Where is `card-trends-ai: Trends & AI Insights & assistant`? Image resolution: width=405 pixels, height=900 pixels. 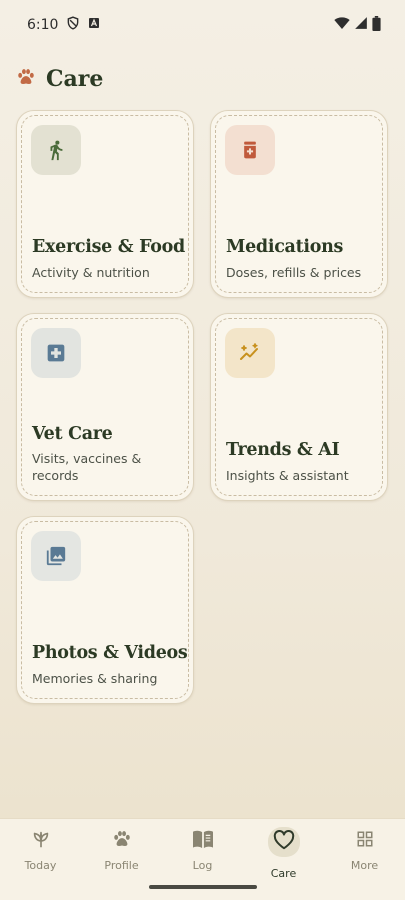 card-trends-ai: Trends & AI Insights & assistant is located at coordinates (299, 407).